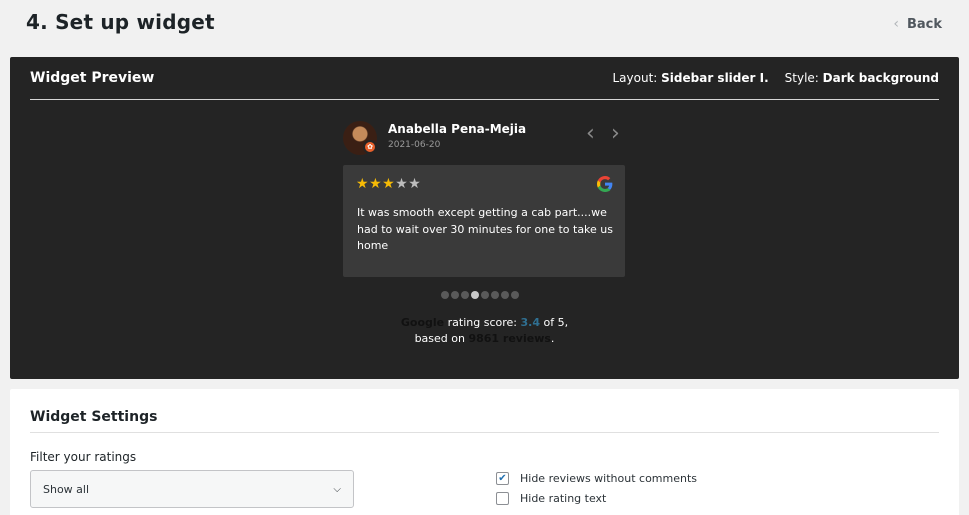 The width and height of the screenshot is (969, 515). What do you see at coordinates (502, 478) in the screenshot?
I see `checkbox-hide-no-comments: ✔` at bounding box center [502, 478].